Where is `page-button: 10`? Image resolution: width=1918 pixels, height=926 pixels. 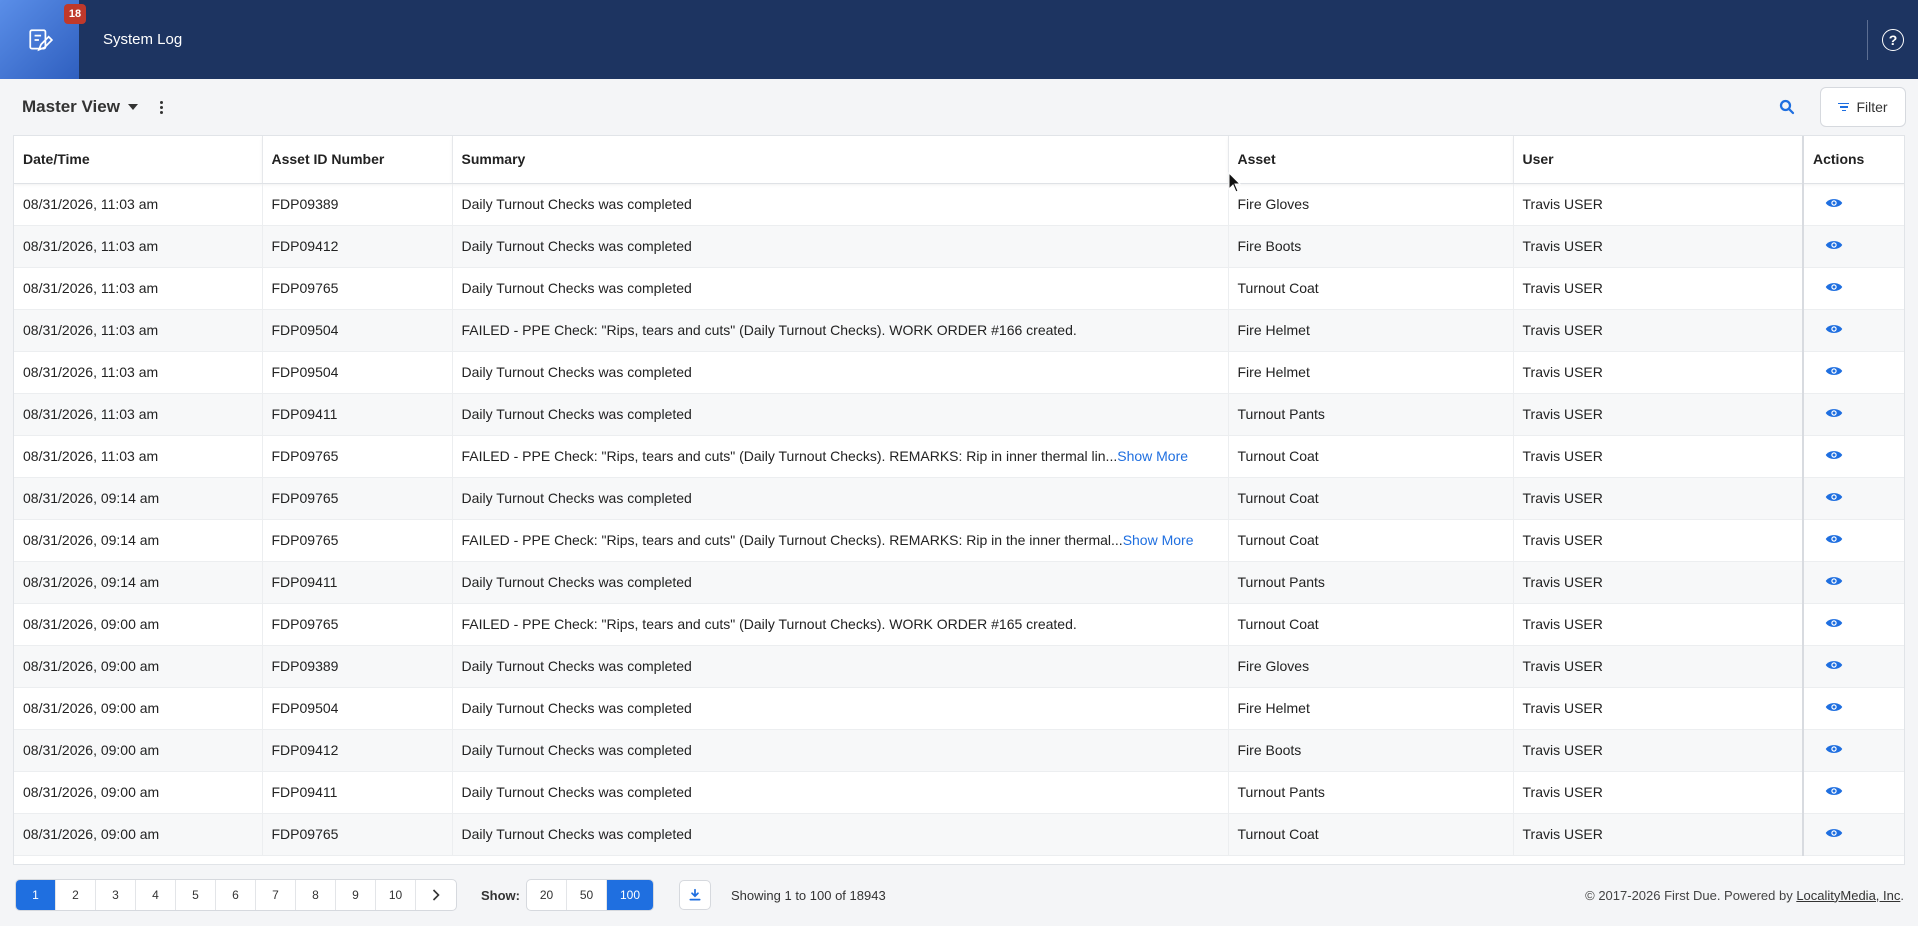
page-button: 10 is located at coordinates (396, 895).